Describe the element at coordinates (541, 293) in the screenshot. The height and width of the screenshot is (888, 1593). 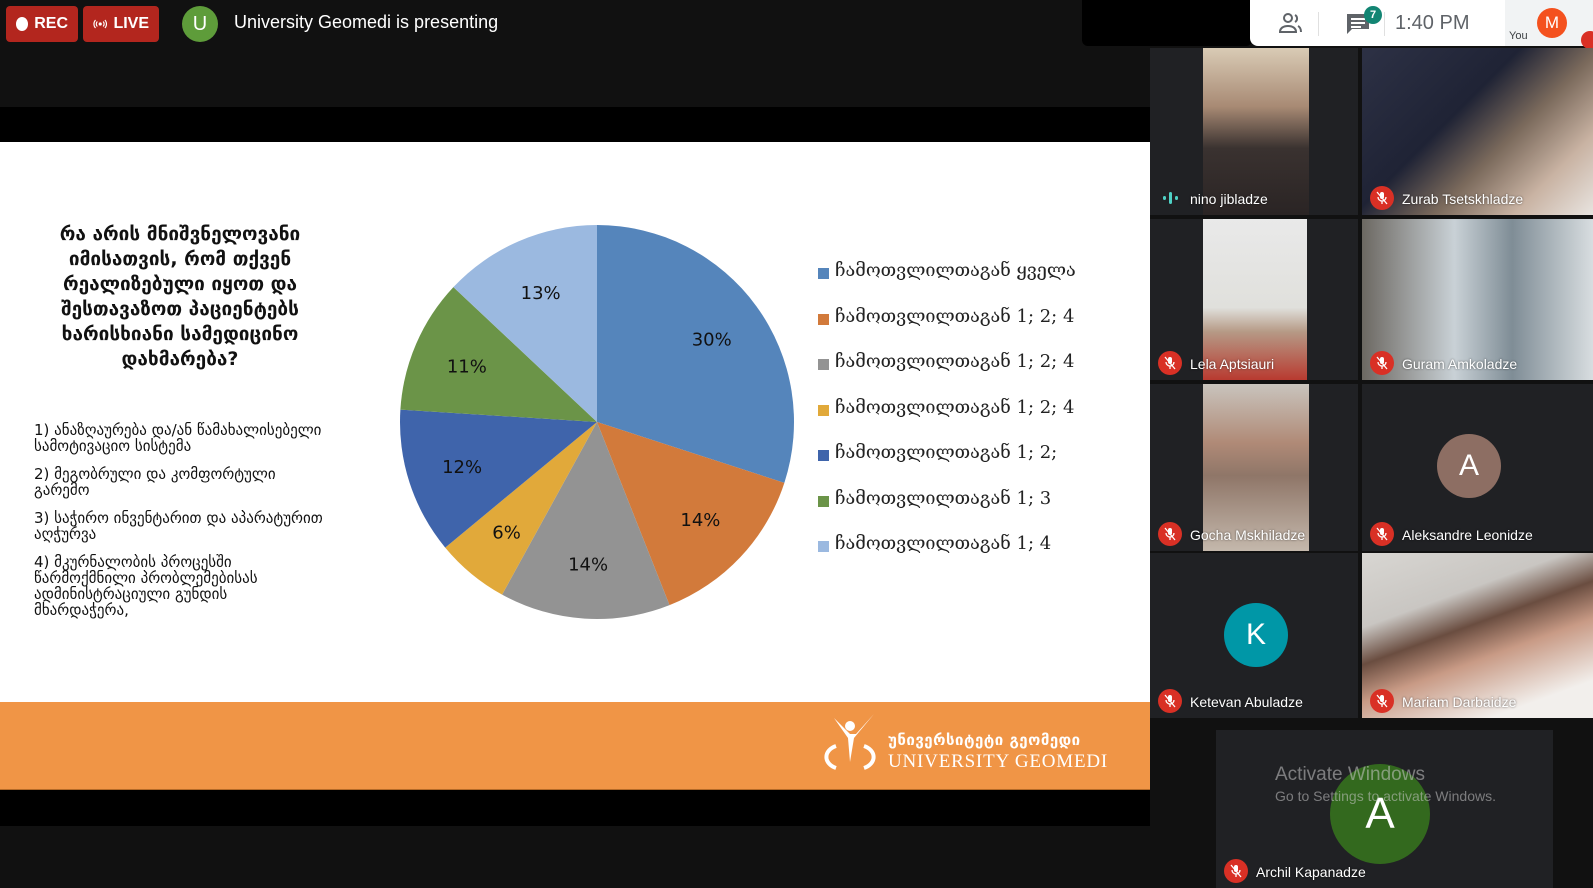
I see `pie-data-label: 13%` at that location.